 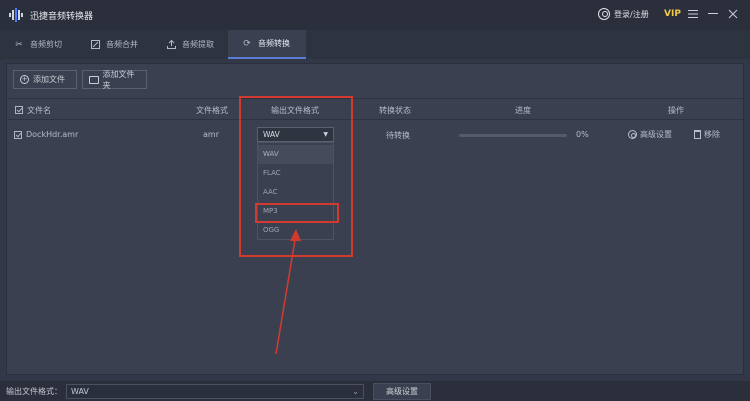 What do you see at coordinates (34, 391) in the screenshot?
I see `output-format-label: 输出文件格式：` at bounding box center [34, 391].